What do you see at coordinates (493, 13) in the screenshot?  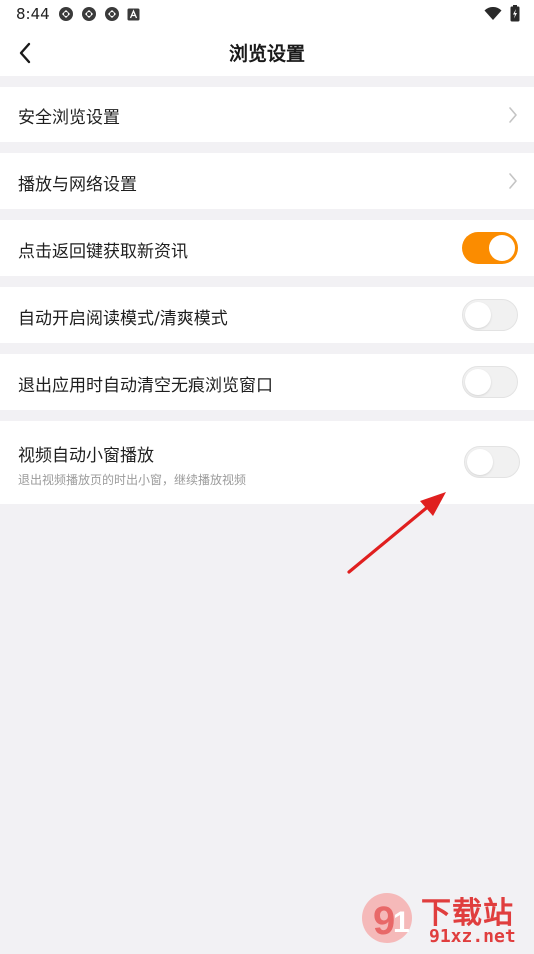 I see `wifi-icon` at bounding box center [493, 13].